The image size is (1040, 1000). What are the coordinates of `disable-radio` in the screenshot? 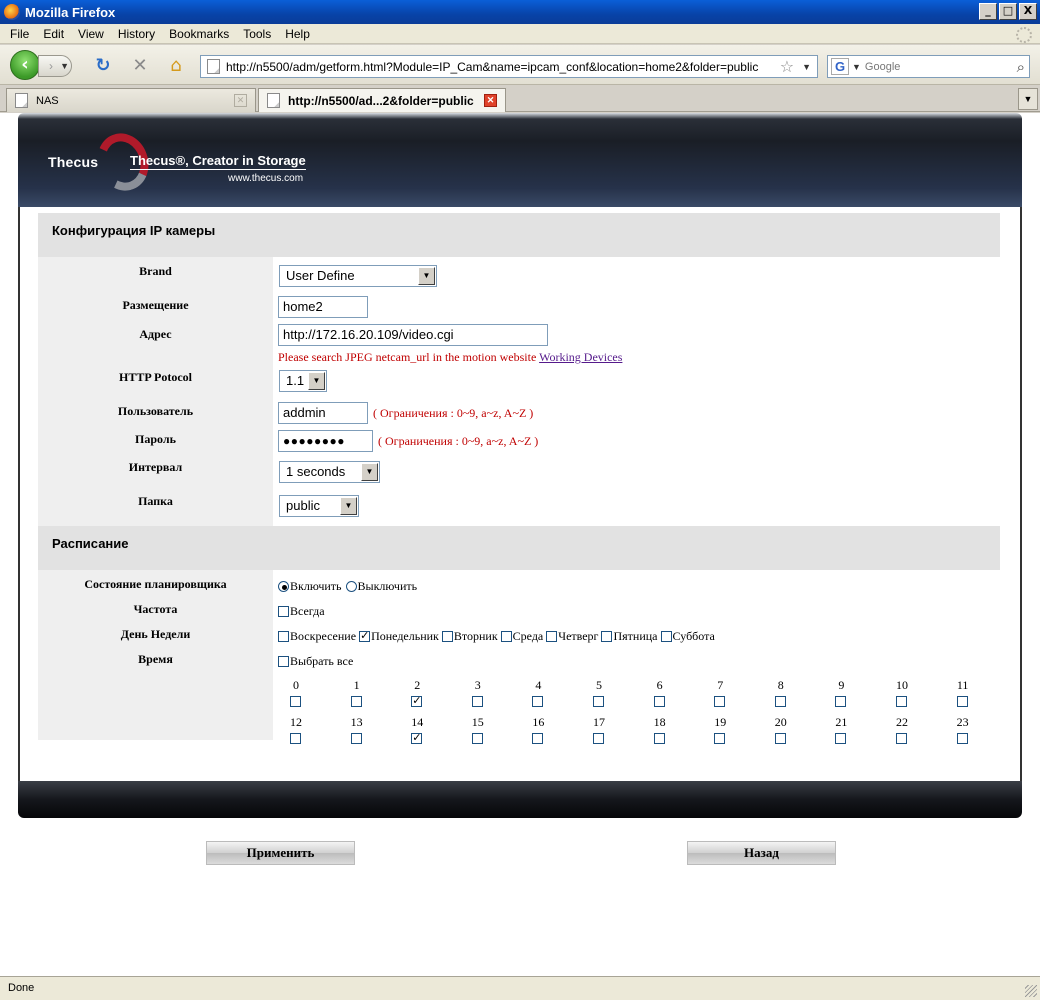 It's located at (351, 586).